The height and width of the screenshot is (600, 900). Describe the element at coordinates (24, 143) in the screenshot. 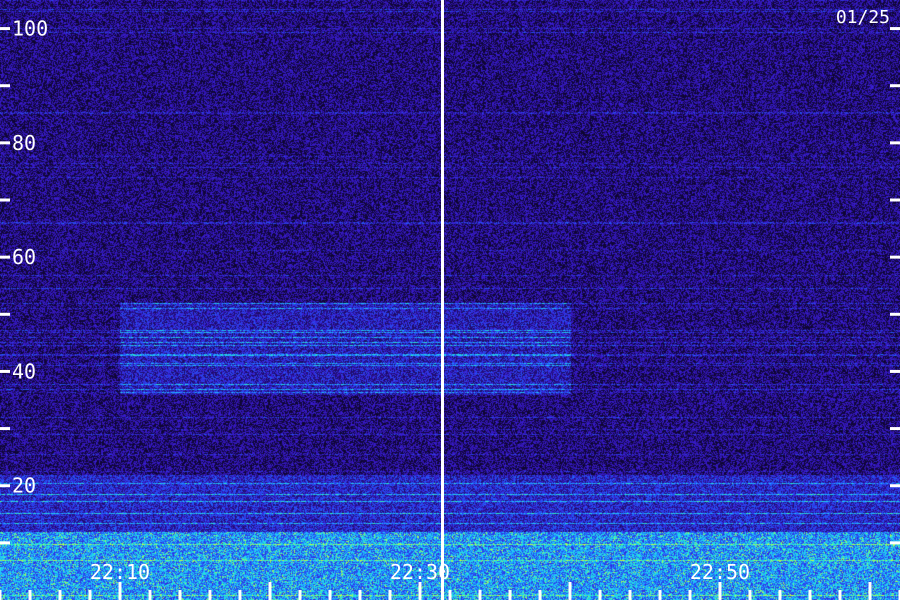

I see `y-tick-label: 80` at that location.